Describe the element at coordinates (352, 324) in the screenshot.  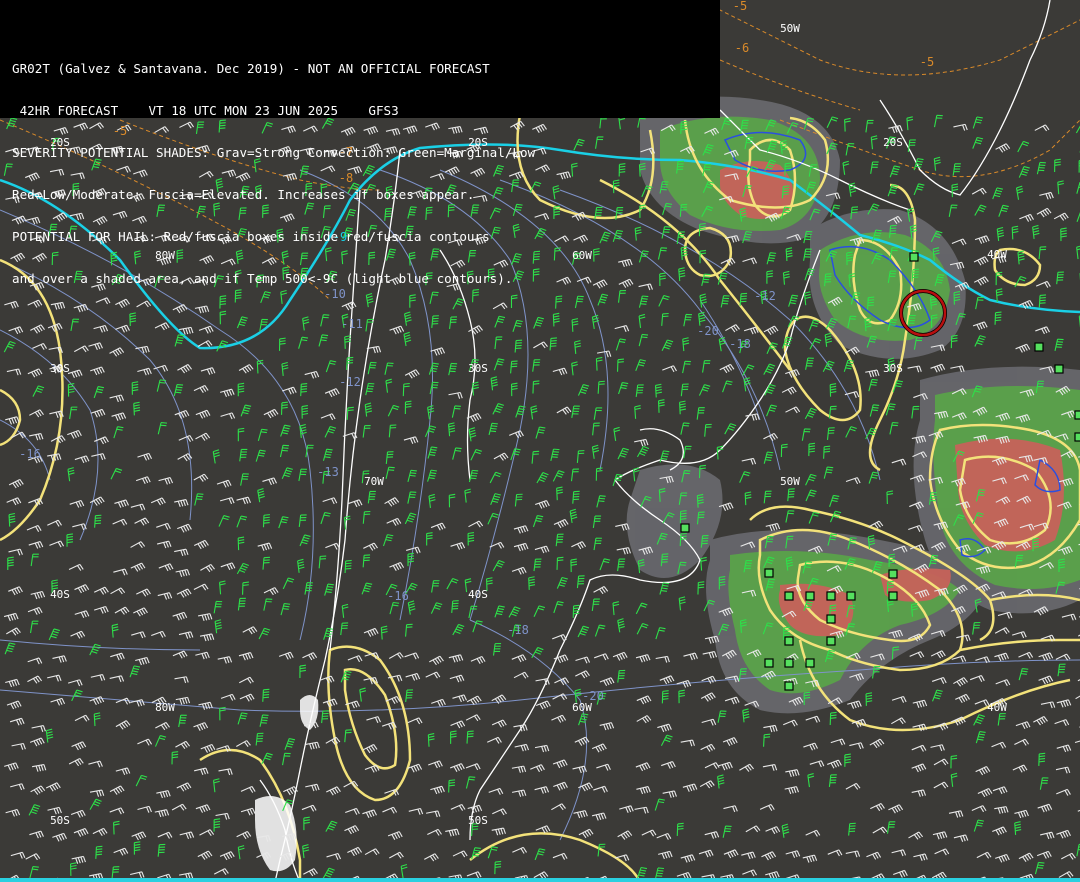
I see `temp-contour-label: -11` at that location.